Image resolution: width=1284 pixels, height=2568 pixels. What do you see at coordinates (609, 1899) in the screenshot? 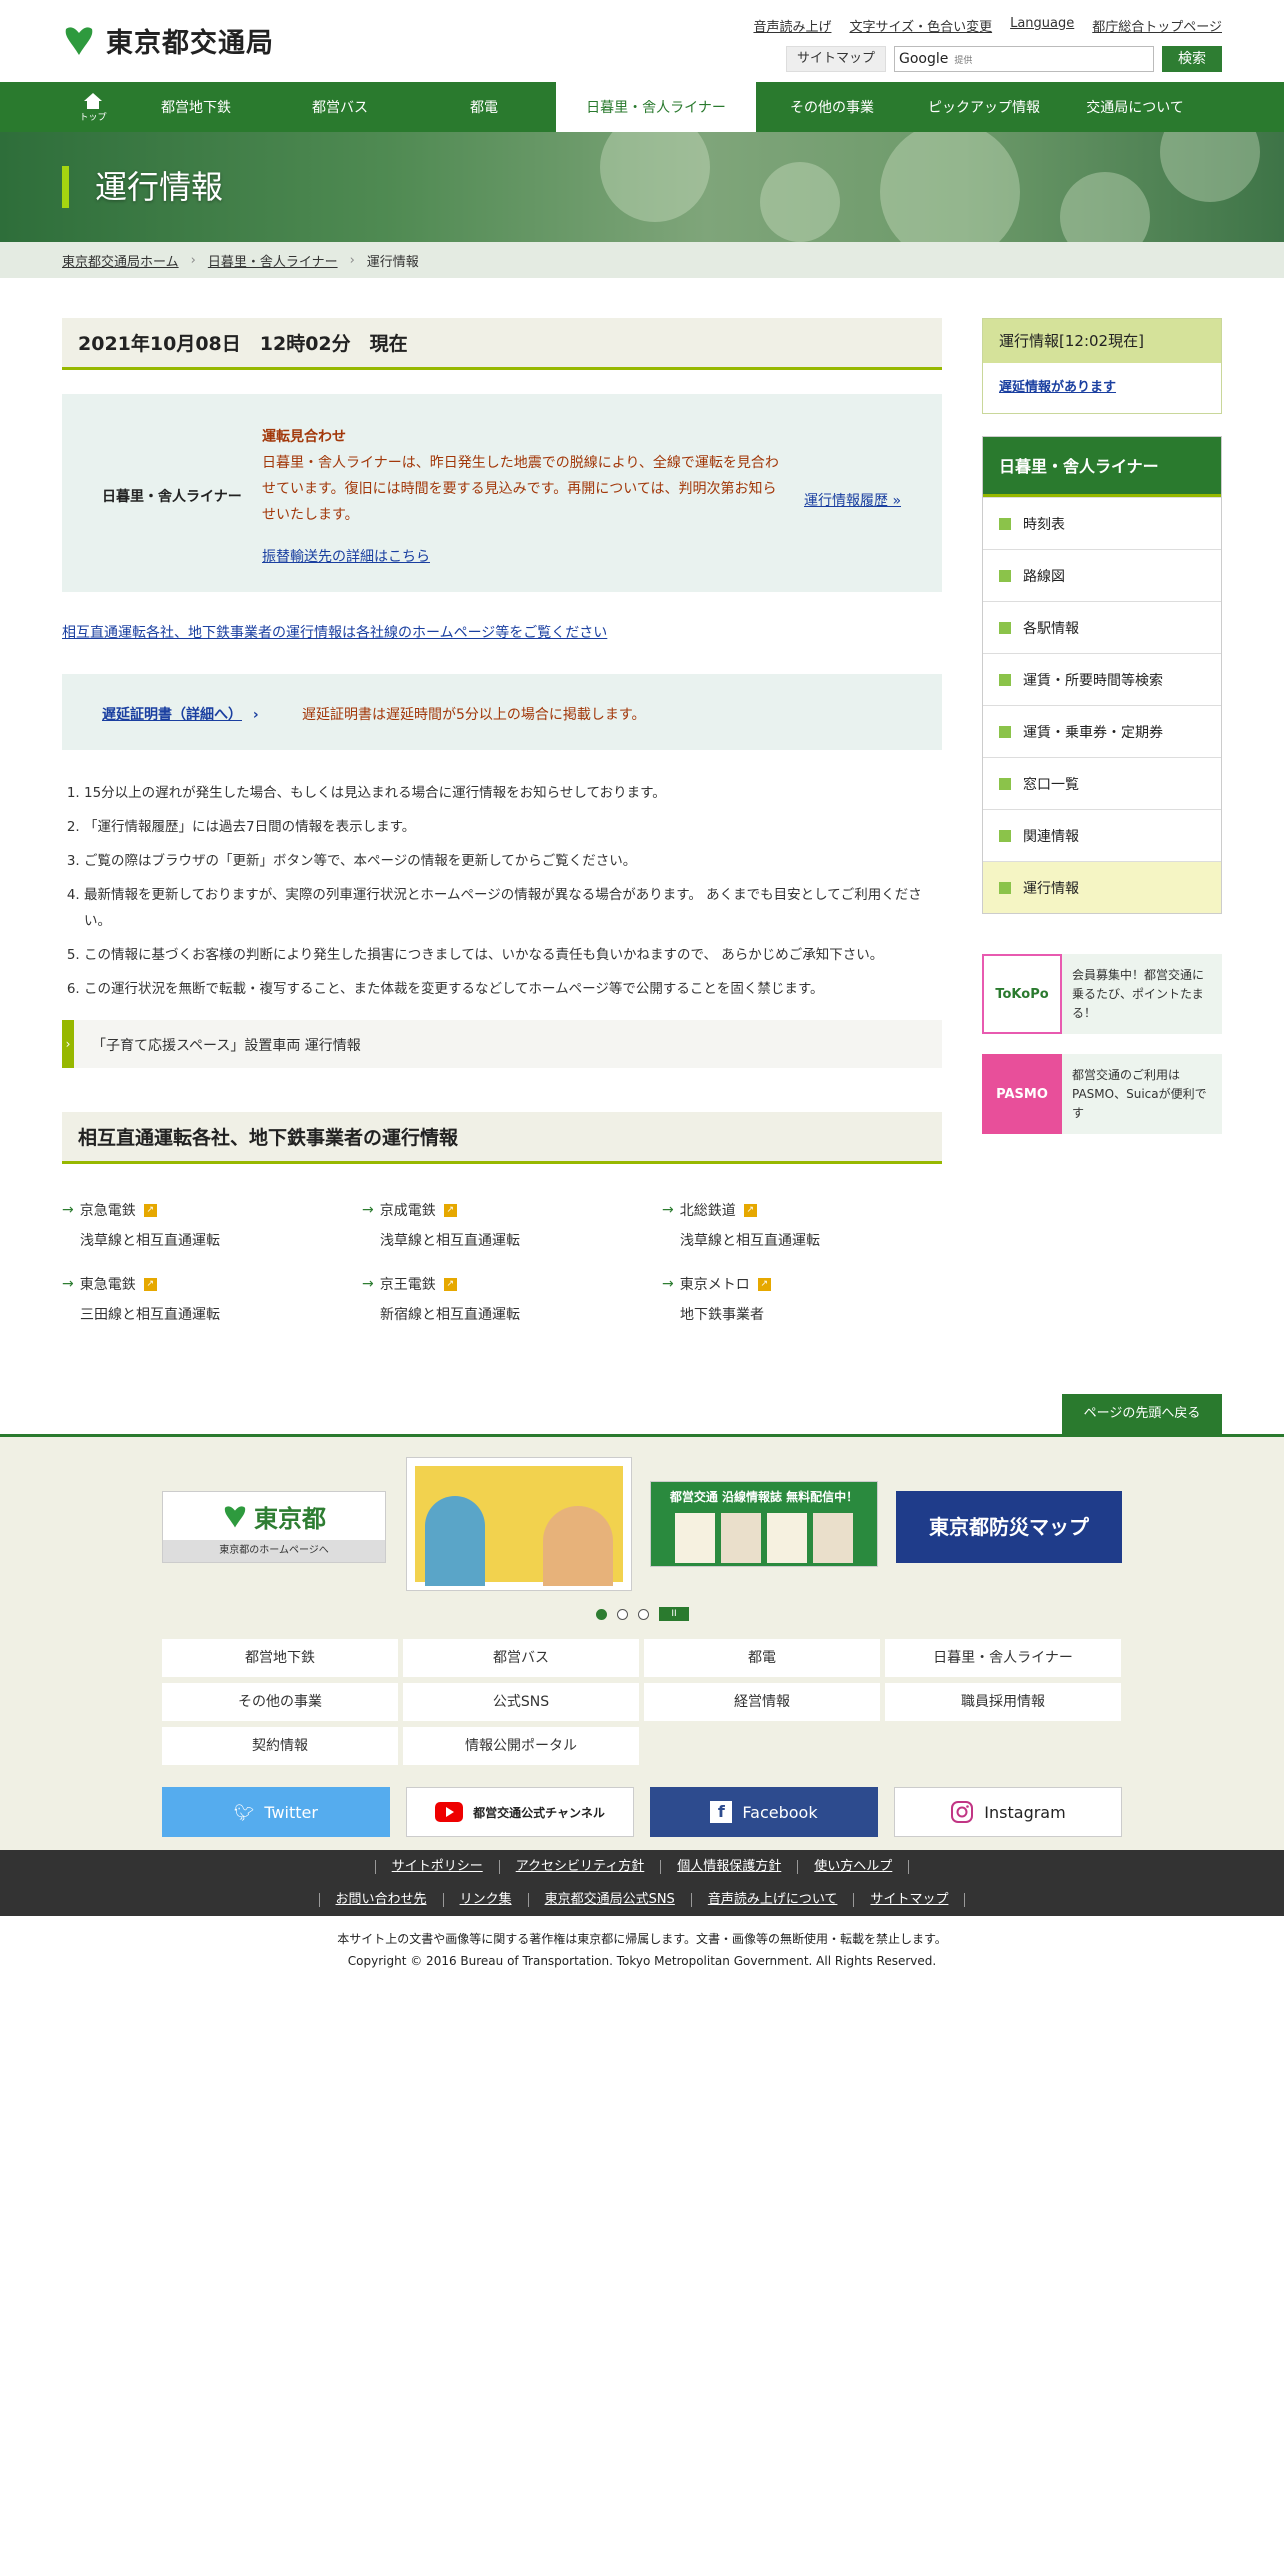
I see `footer-link: 東京都交通局公式SNS` at bounding box center [609, 1899].